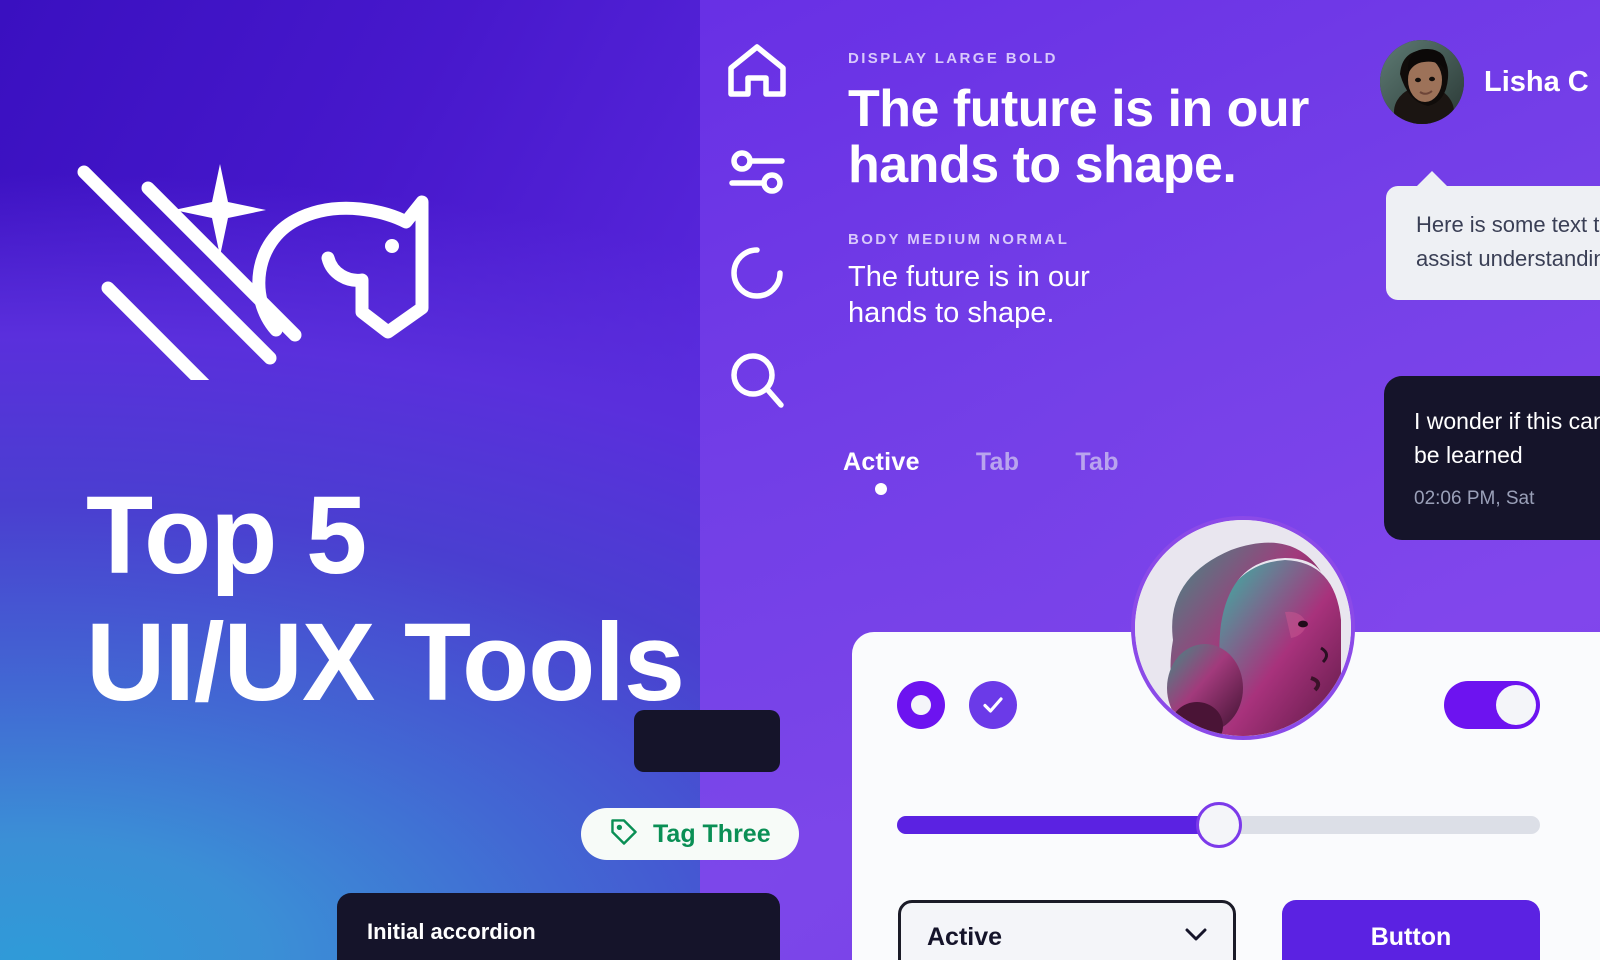  Describe the element at coordinates (1507, 438) in the screenshot. I see `chat-message-text: I wonder if this can be learned` at that location.